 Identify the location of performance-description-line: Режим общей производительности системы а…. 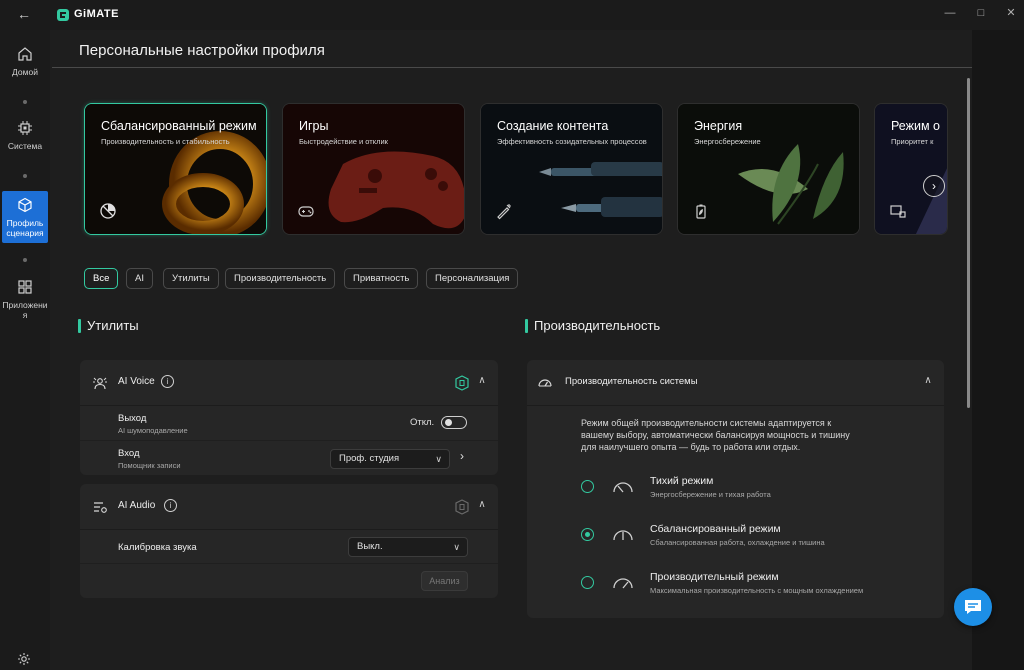
(706, 423).